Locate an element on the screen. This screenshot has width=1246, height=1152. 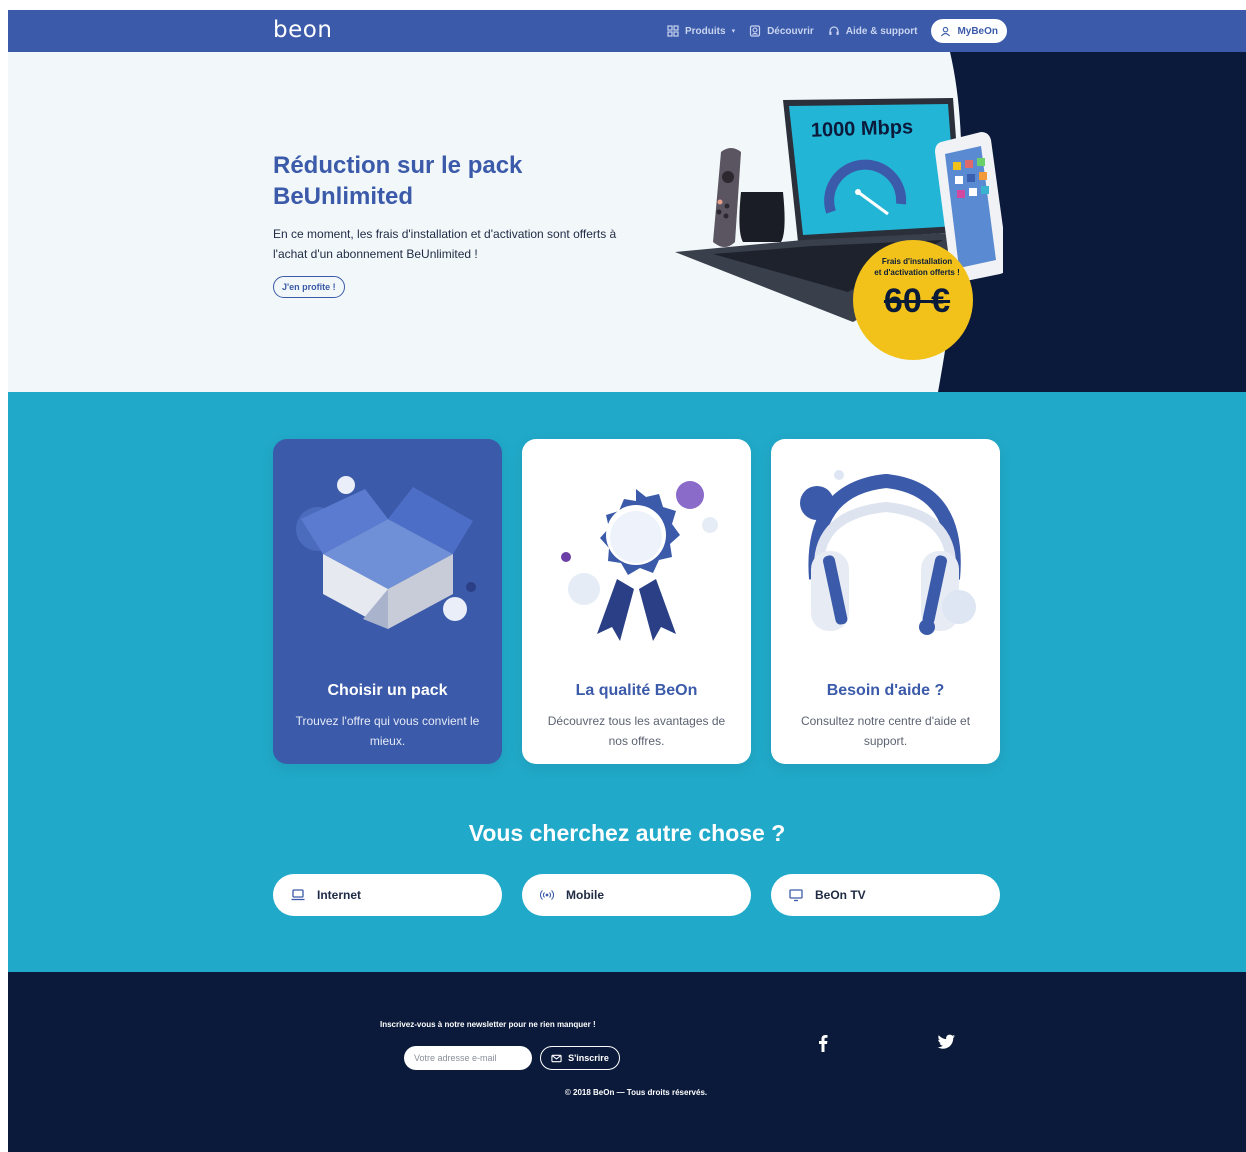
chevron-down-icon: ▾ is located at coordinates (733, 31).